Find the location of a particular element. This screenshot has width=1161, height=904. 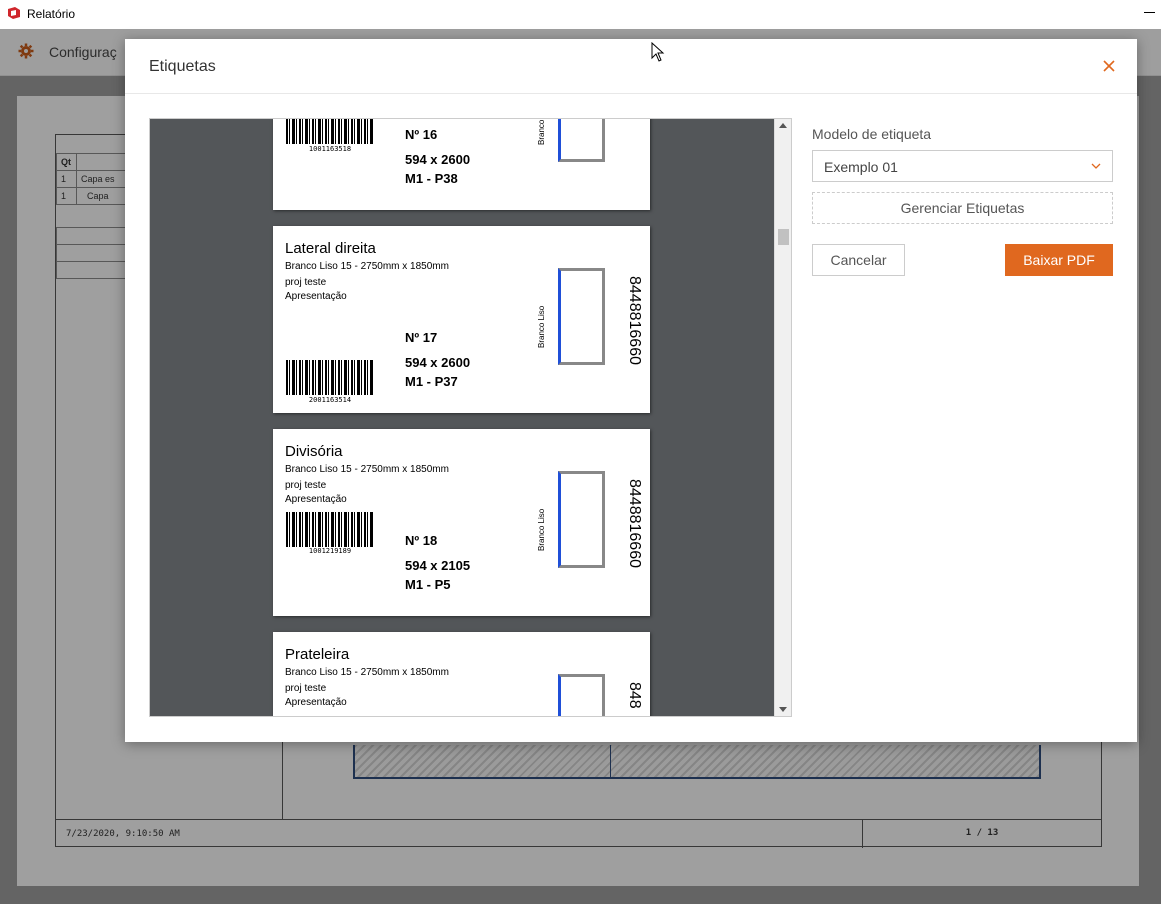

barcode-number: 1001219189 is located at coordinates (330, 551).